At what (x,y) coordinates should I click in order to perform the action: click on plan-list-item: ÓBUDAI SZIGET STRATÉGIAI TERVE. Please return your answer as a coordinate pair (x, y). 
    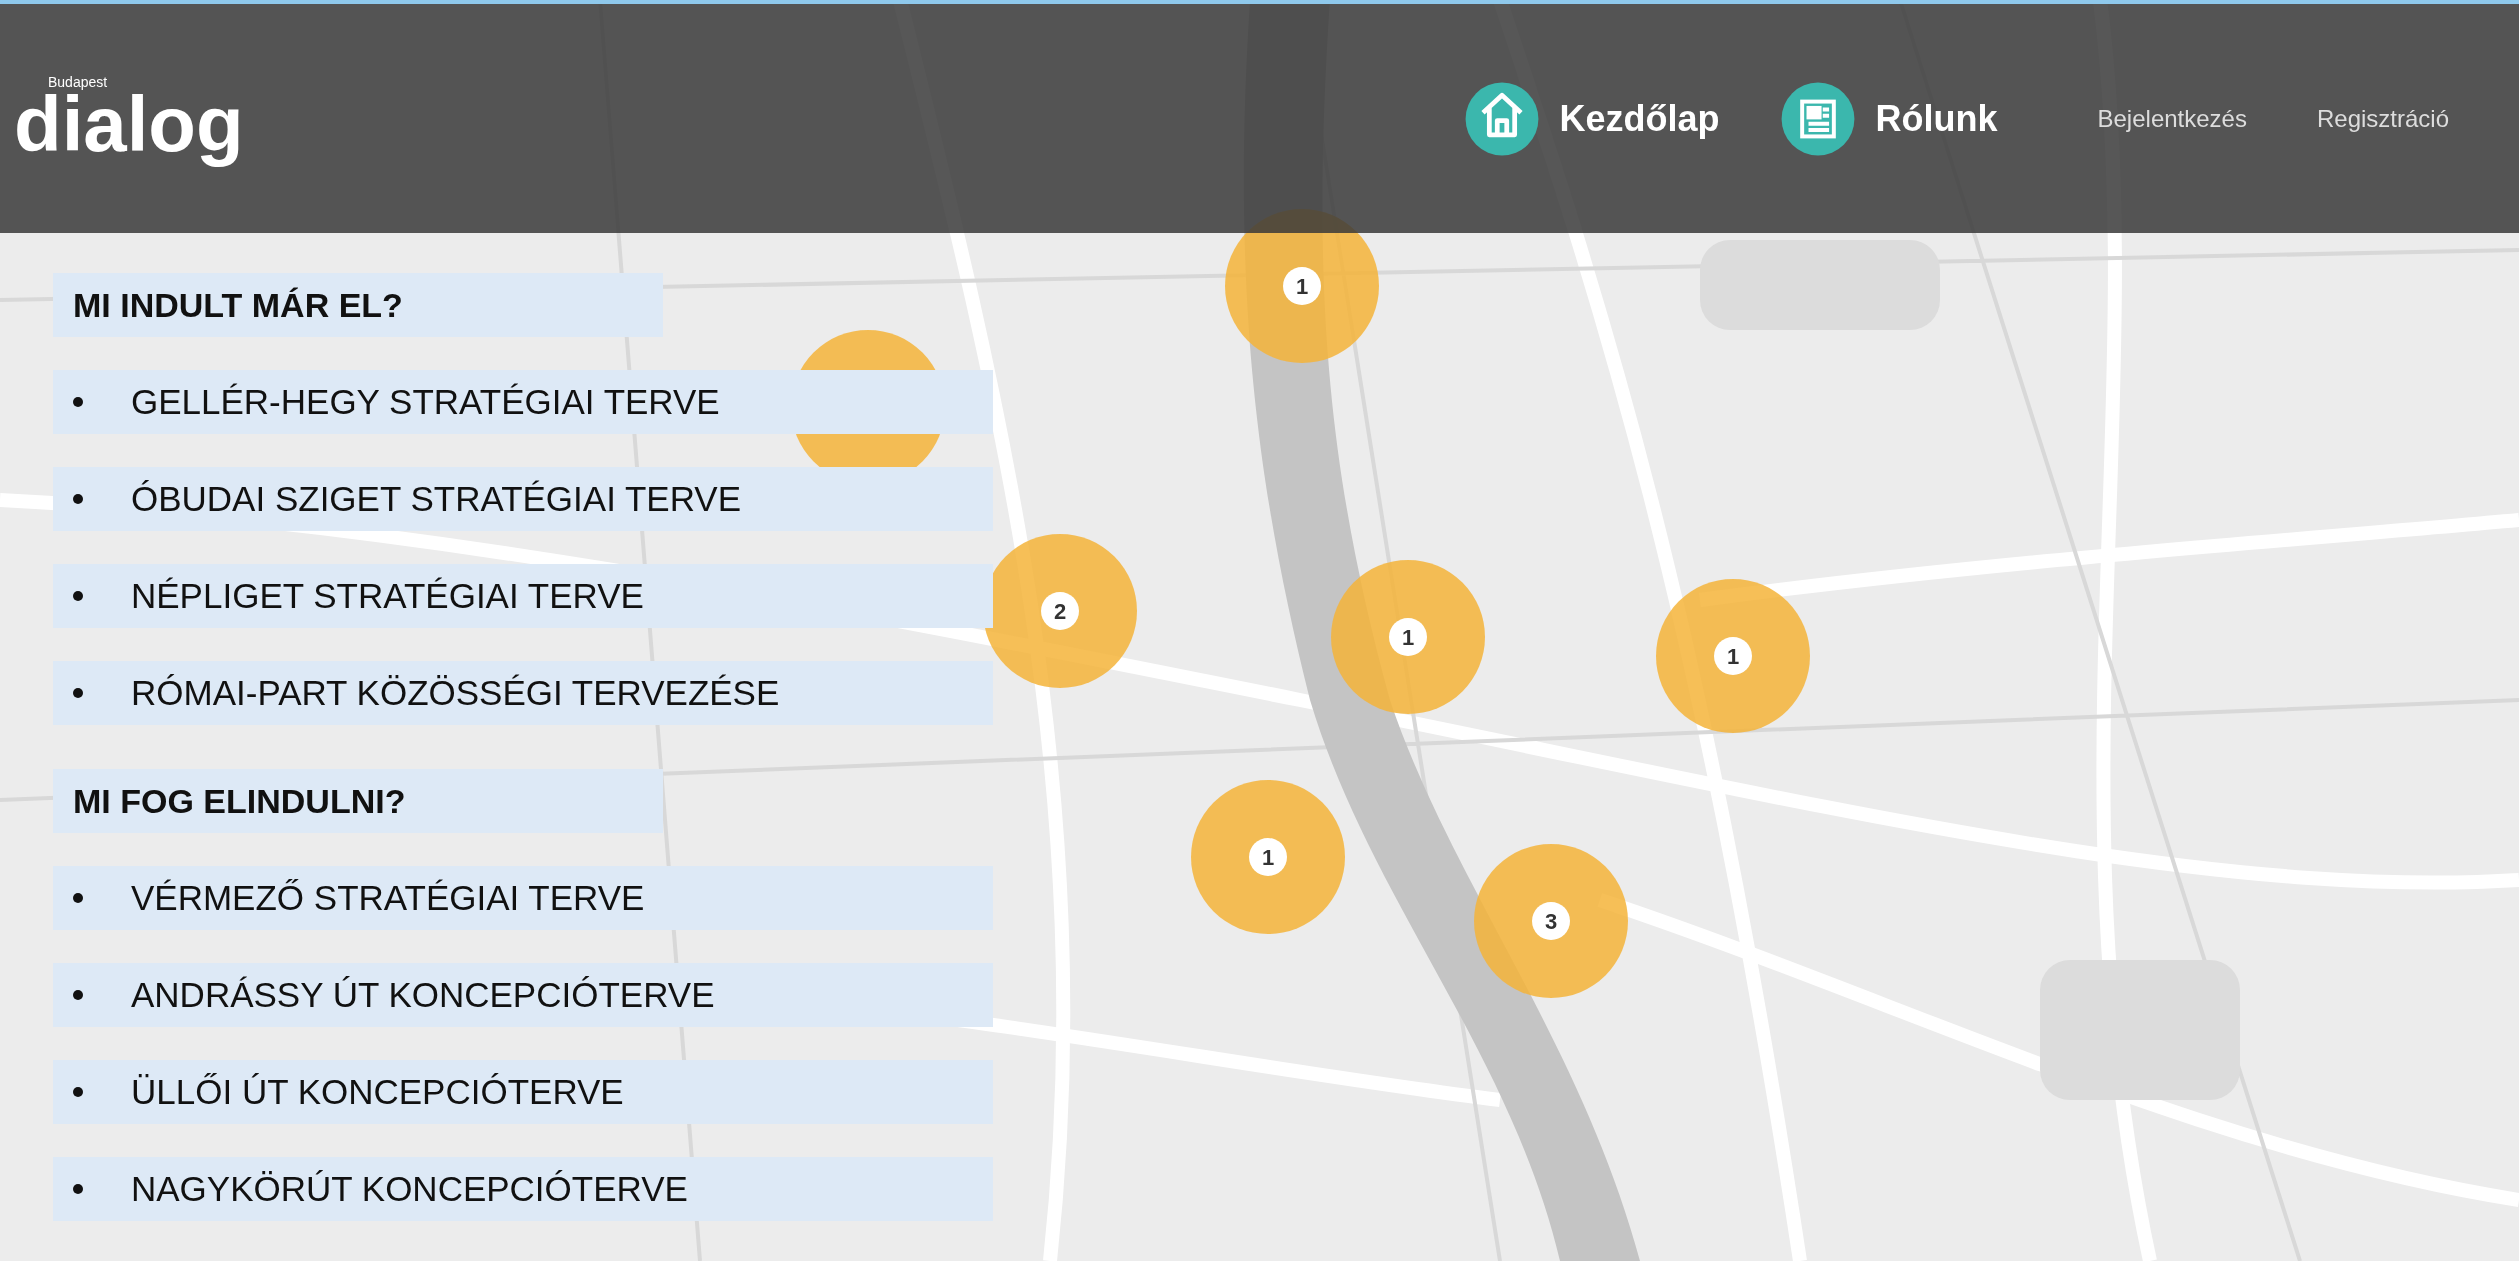
    Looking at the image, I should click on (523, 499).